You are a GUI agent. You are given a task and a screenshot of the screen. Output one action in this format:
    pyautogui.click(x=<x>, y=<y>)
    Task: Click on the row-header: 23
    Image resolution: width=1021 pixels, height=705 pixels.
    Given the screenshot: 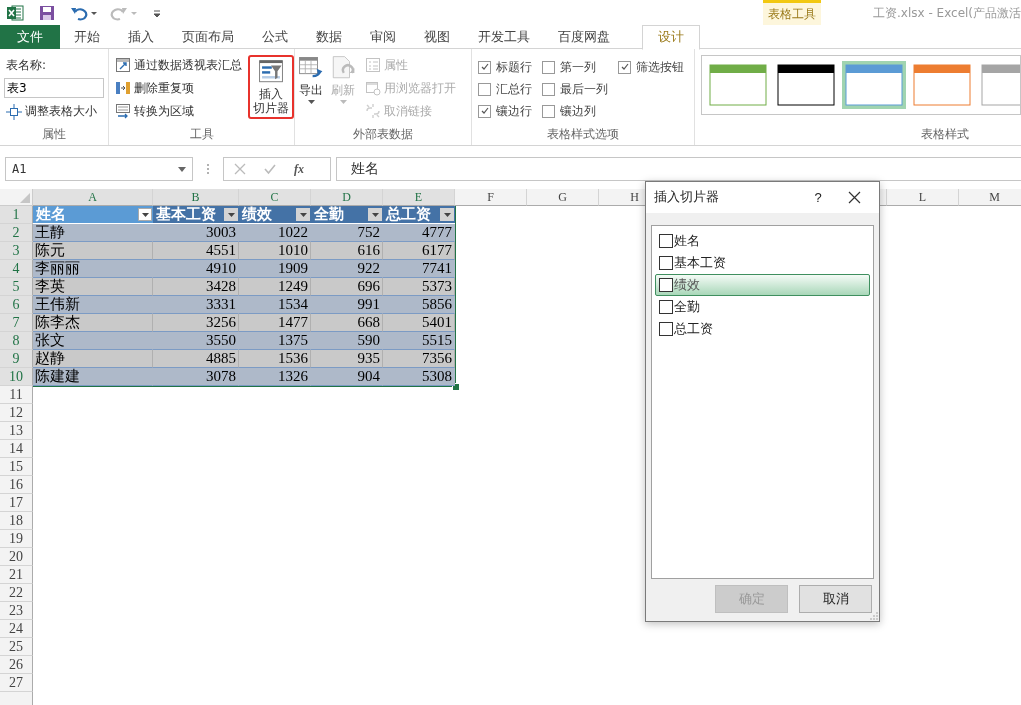 What is the action you would take?
    pyautogui.click(x=16, y=611)
    